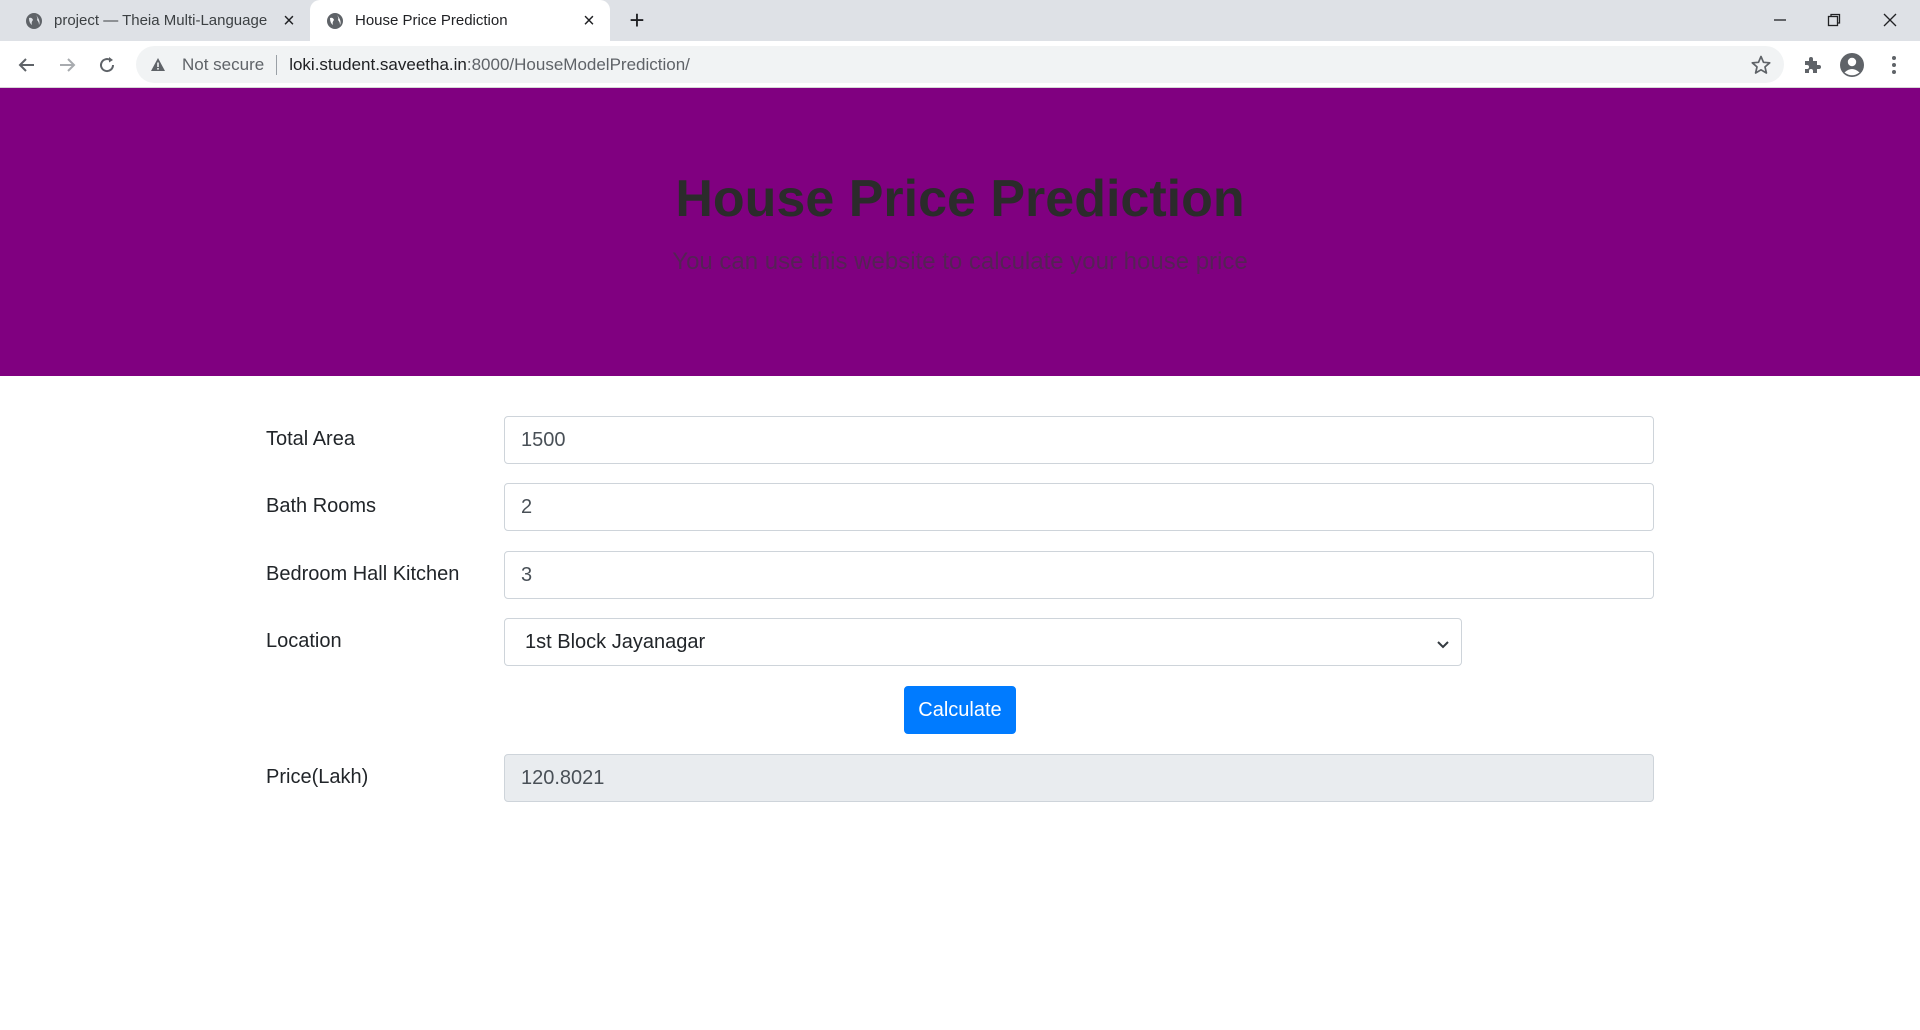 This screenshot has width=1920, height=1030. What do you see at coordinates (1780, 20) in the screenshot?
I see `minimize-icon` at bounding box center [1780, 20].